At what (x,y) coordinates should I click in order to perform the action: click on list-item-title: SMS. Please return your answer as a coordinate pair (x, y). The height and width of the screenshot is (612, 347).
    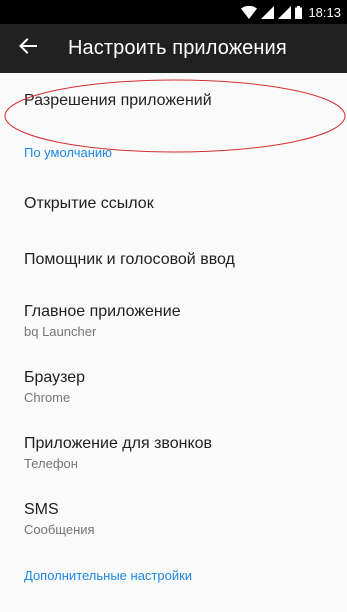
    Looking at the image, I should click on (41, 509).